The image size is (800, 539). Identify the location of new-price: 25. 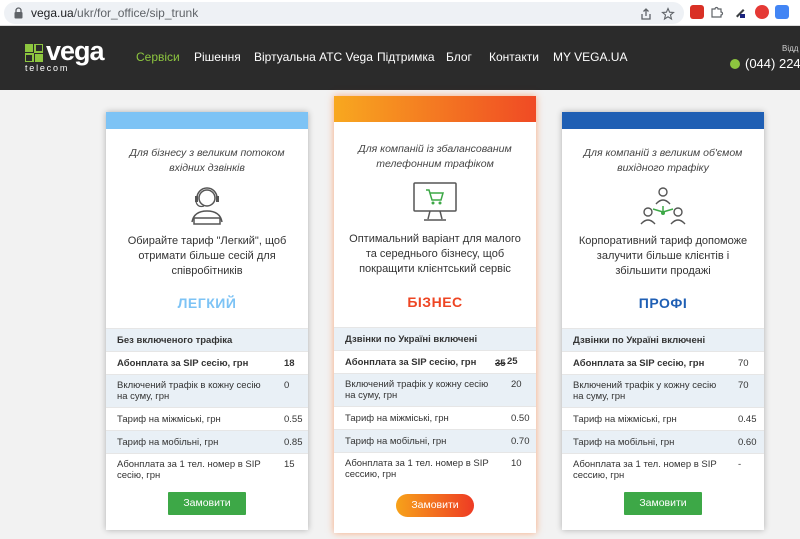
(512, 361).